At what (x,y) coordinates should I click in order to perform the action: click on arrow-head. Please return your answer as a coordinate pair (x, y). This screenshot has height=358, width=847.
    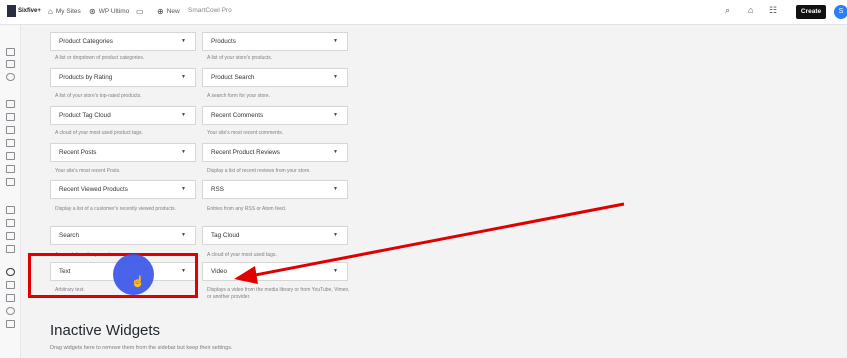
    Looking at the image, I should click on (246, 275).